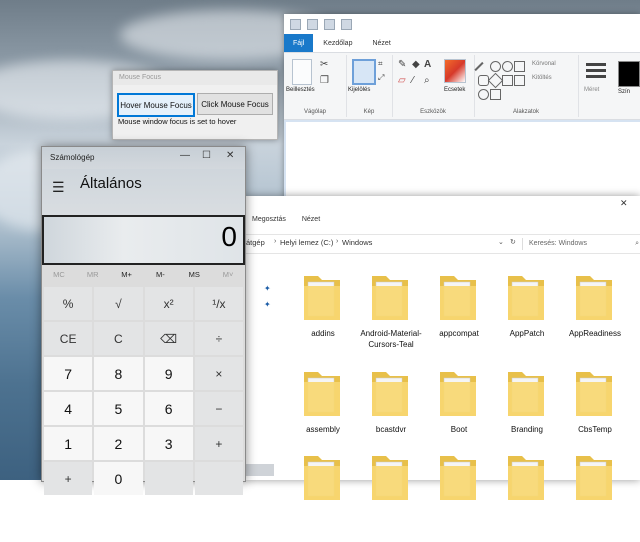 The height and width of the screenshot is (542, 640). What do you see at coordinates (324, 64) in the screenshot?
I see `cut-icon: ✂` at bounding box center [324, 64].